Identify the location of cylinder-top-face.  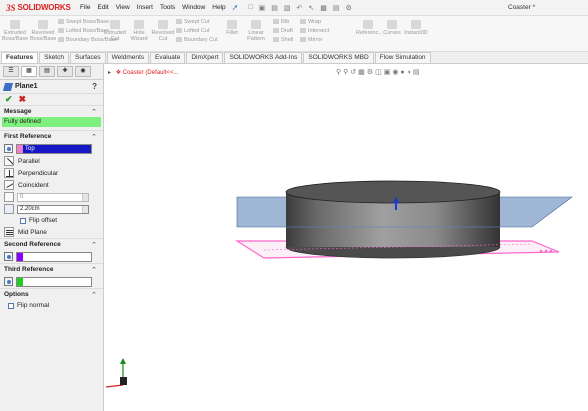
(393, 192).